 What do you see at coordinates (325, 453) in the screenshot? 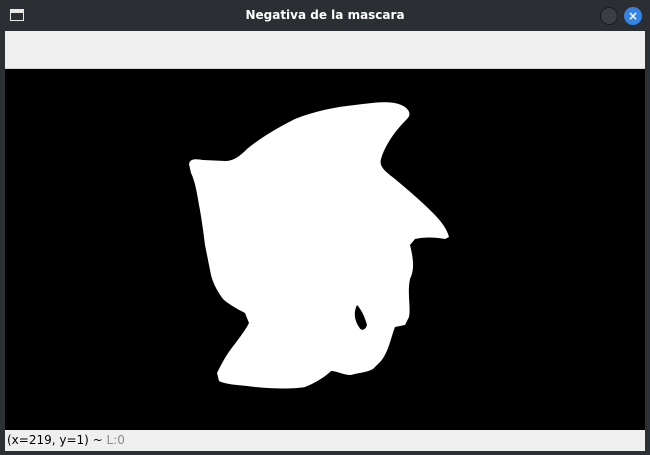
I see `window-bottom-edge` at bounding box center [325, 453].